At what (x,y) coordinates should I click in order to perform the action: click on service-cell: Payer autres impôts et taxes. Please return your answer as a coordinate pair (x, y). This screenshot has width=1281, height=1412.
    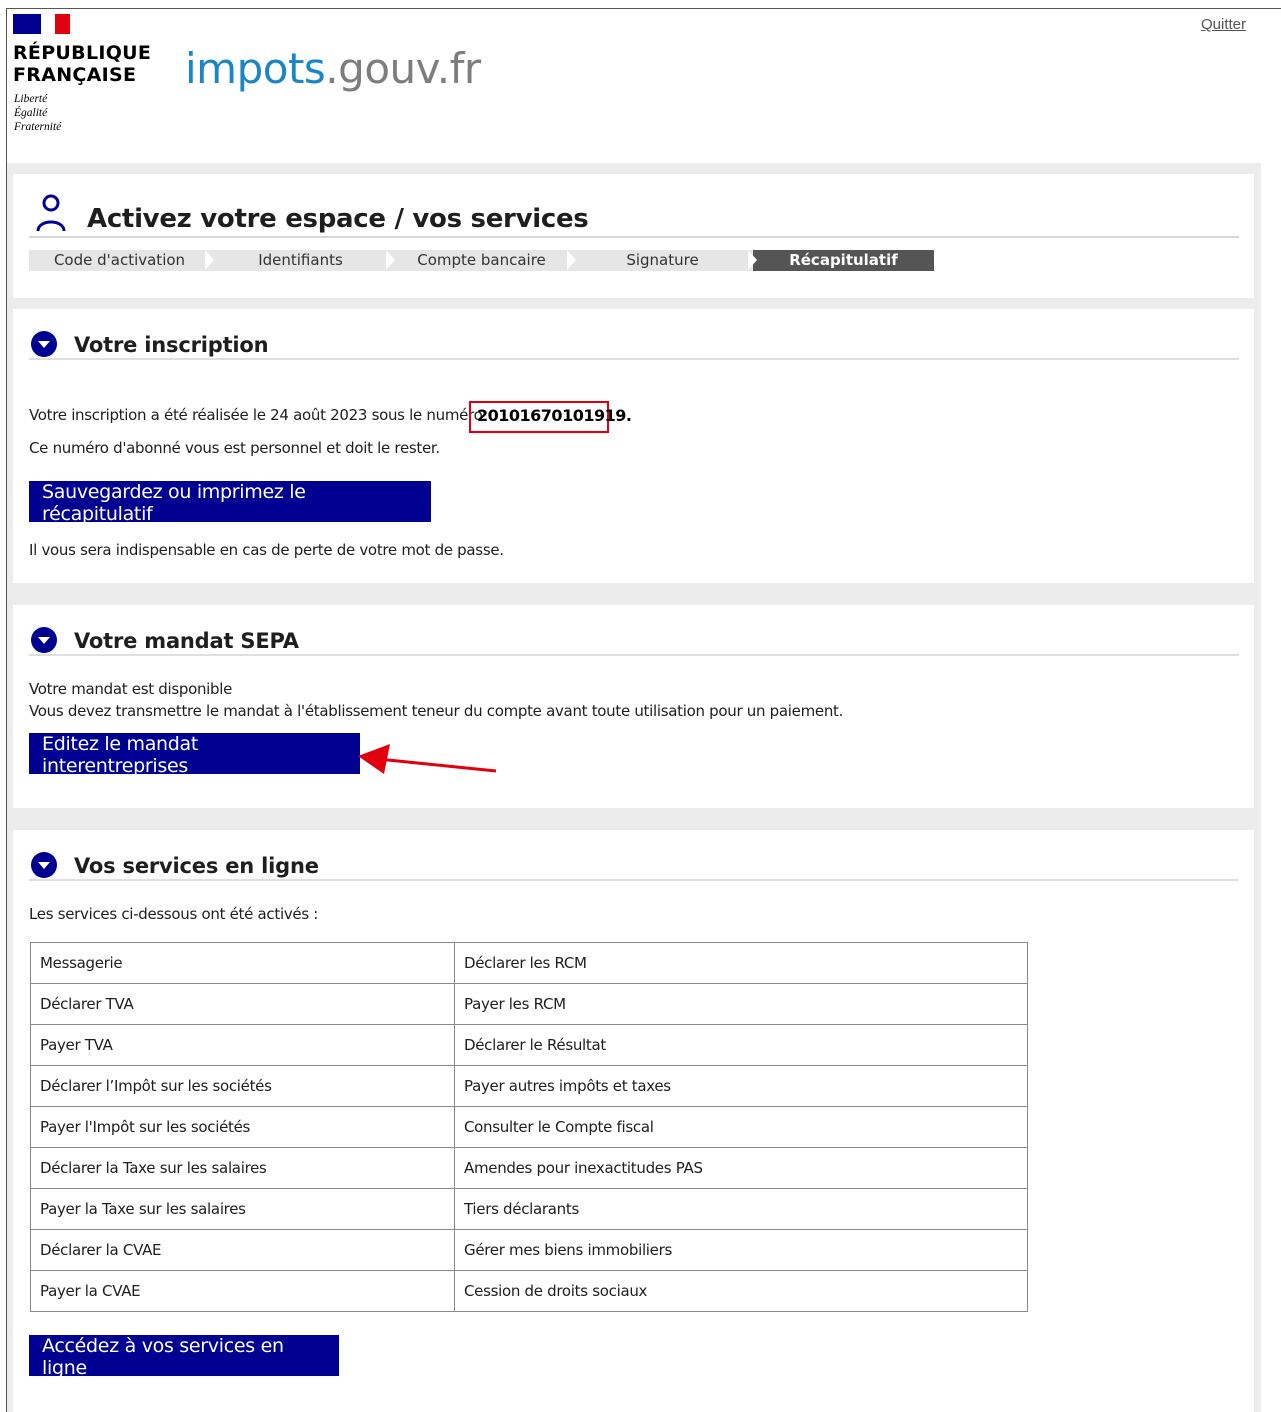
    Looking at the image, I should click on (741, 1086).